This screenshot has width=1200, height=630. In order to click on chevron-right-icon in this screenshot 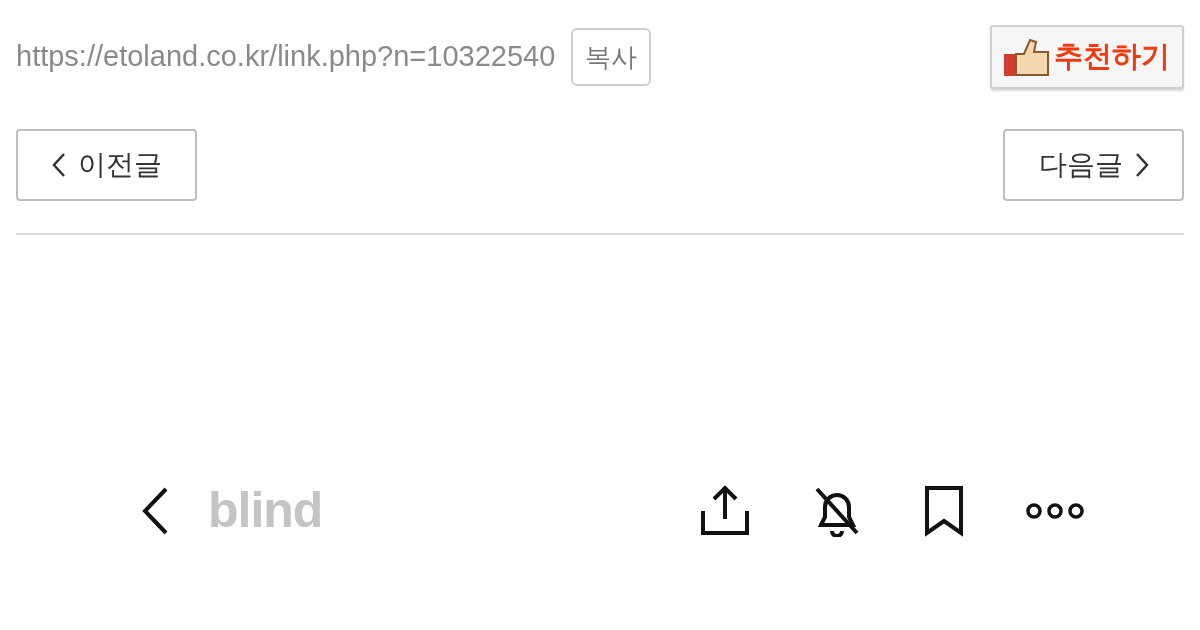, I will do `click(1141, 165)`.